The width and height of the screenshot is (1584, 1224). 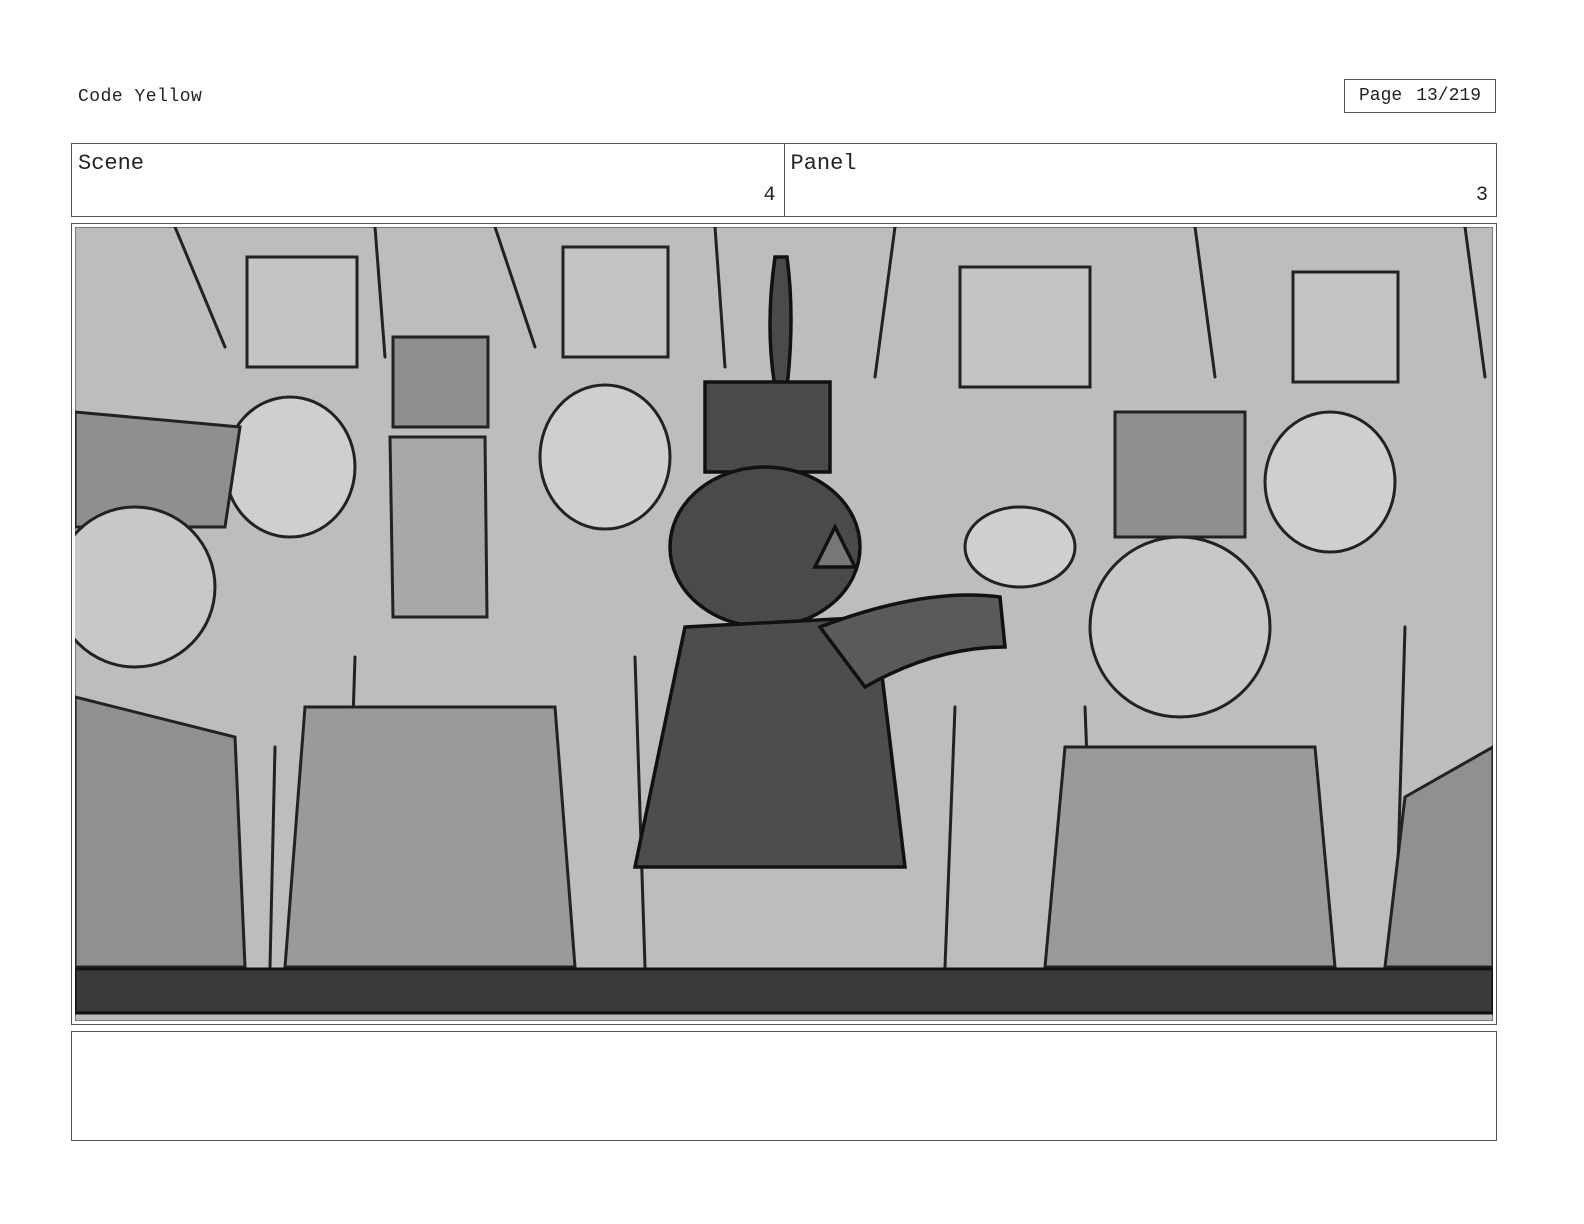 What do you see at coordinates (111, 163) in the screenshot?
I see `scene-label: Scene` at bounding box center [111, 163].